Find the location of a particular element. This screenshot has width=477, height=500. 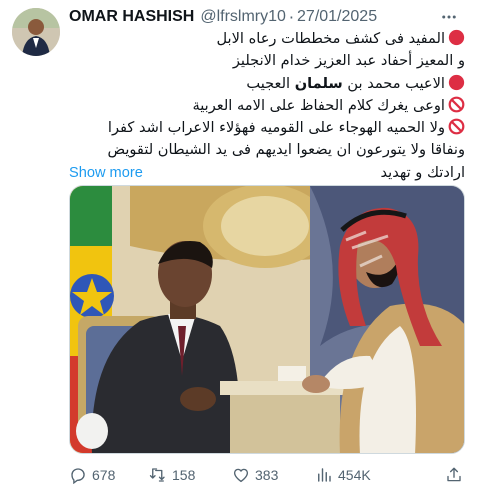

reply-count: 678 is located at coordinates (104, 475).